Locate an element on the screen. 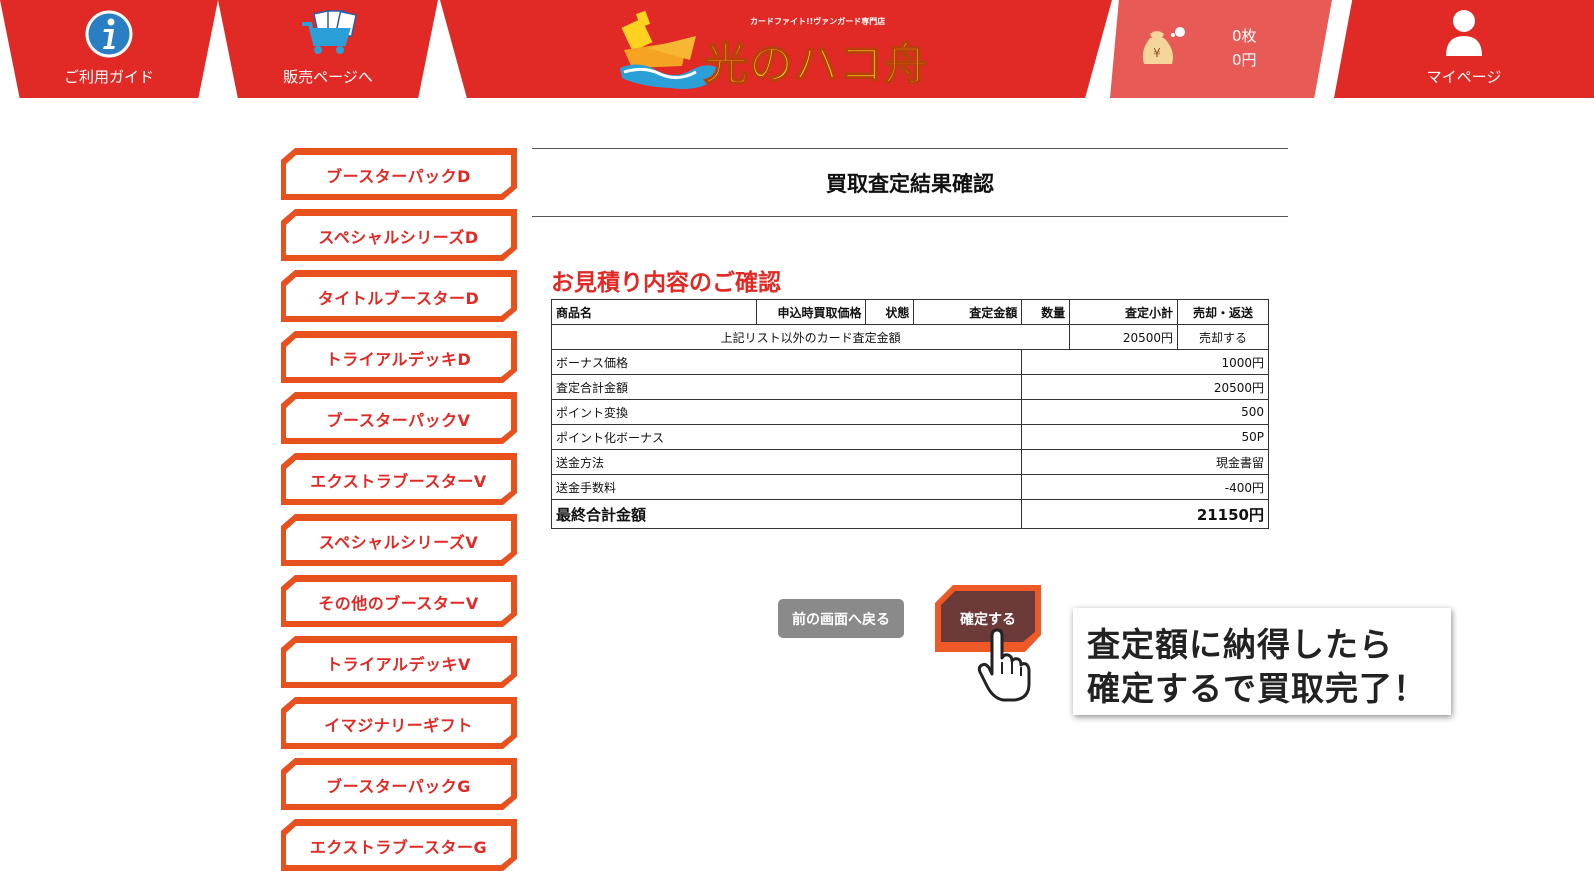 This screenshot has height=871, width=1594. instruction-callout: 査定額に納得したら 確定するで買取完了！ is located at coordinates (1262, 661).